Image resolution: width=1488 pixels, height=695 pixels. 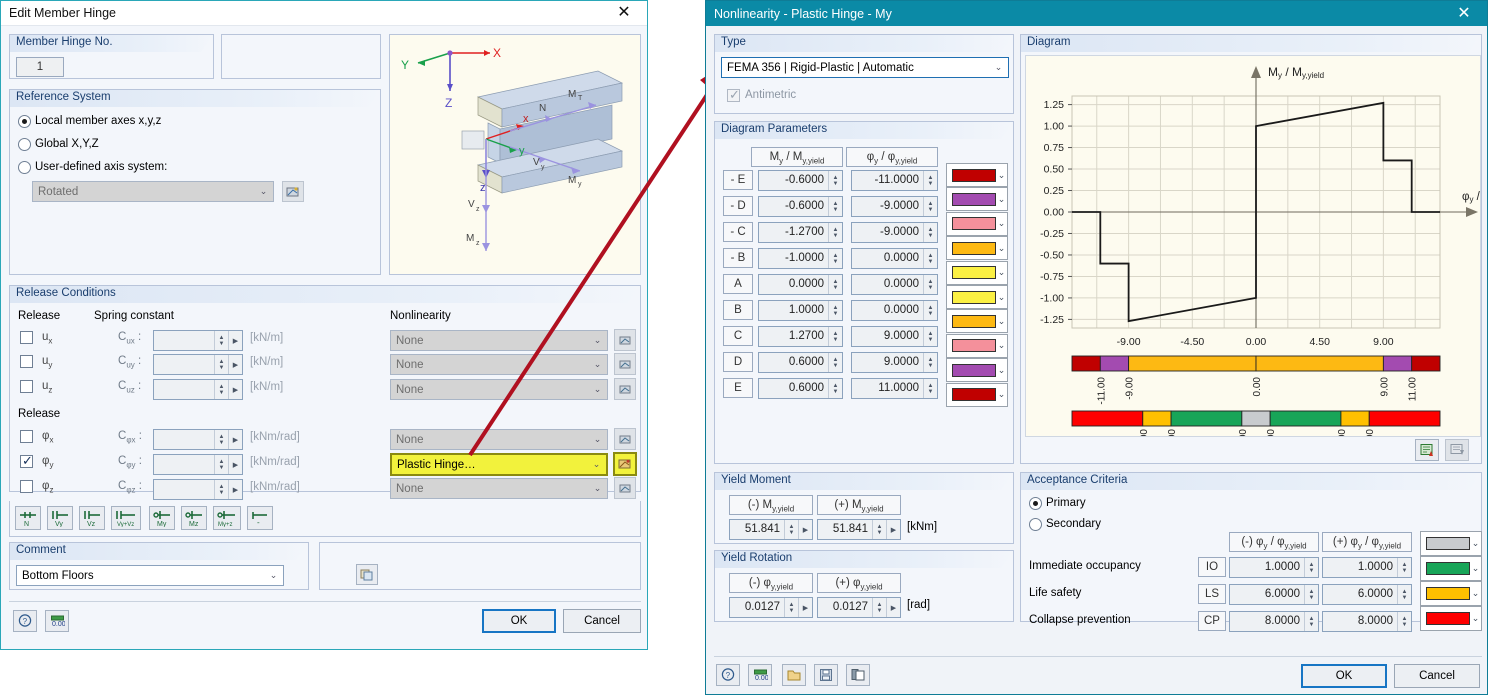 I want to click on yield-moment-pos-input: 51.841 ▲ ▼ ▶, so click(x=859, y=529).